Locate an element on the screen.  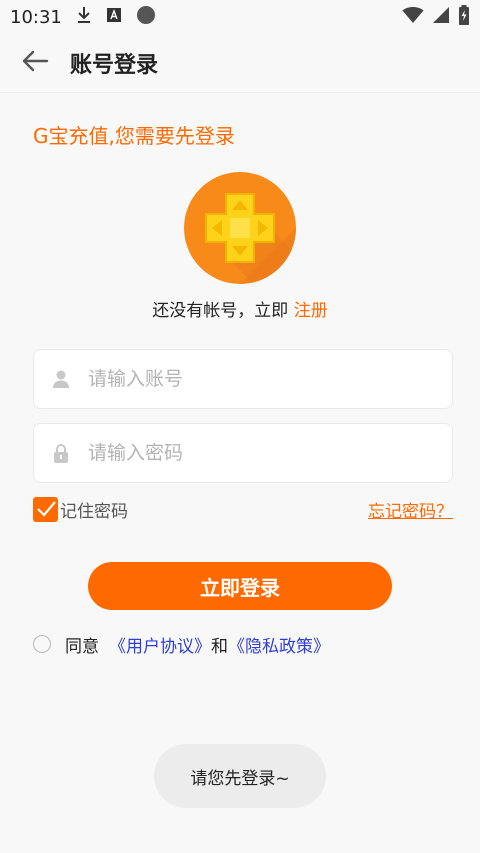
remember-password: 记住密码 is located at coordinates (80, 509).